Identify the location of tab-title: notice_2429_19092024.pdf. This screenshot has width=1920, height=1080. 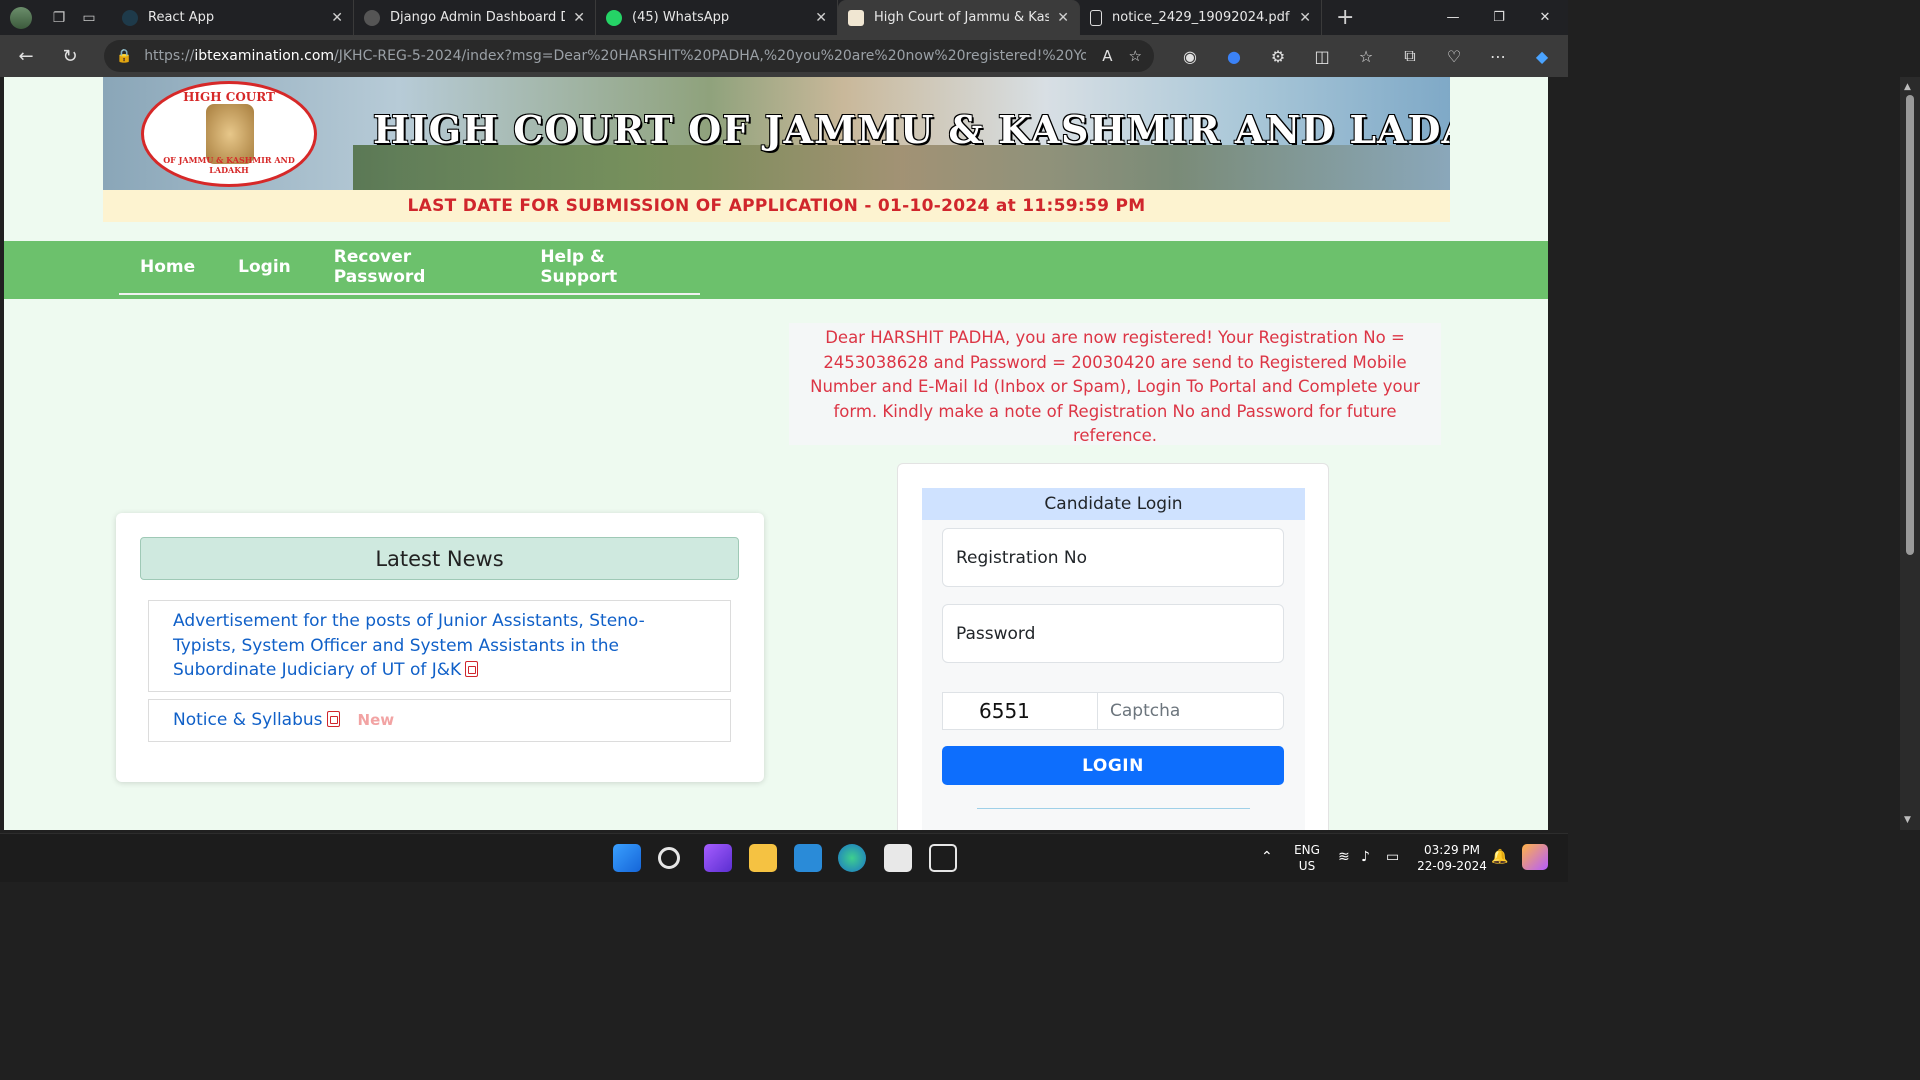
(1201, 17).